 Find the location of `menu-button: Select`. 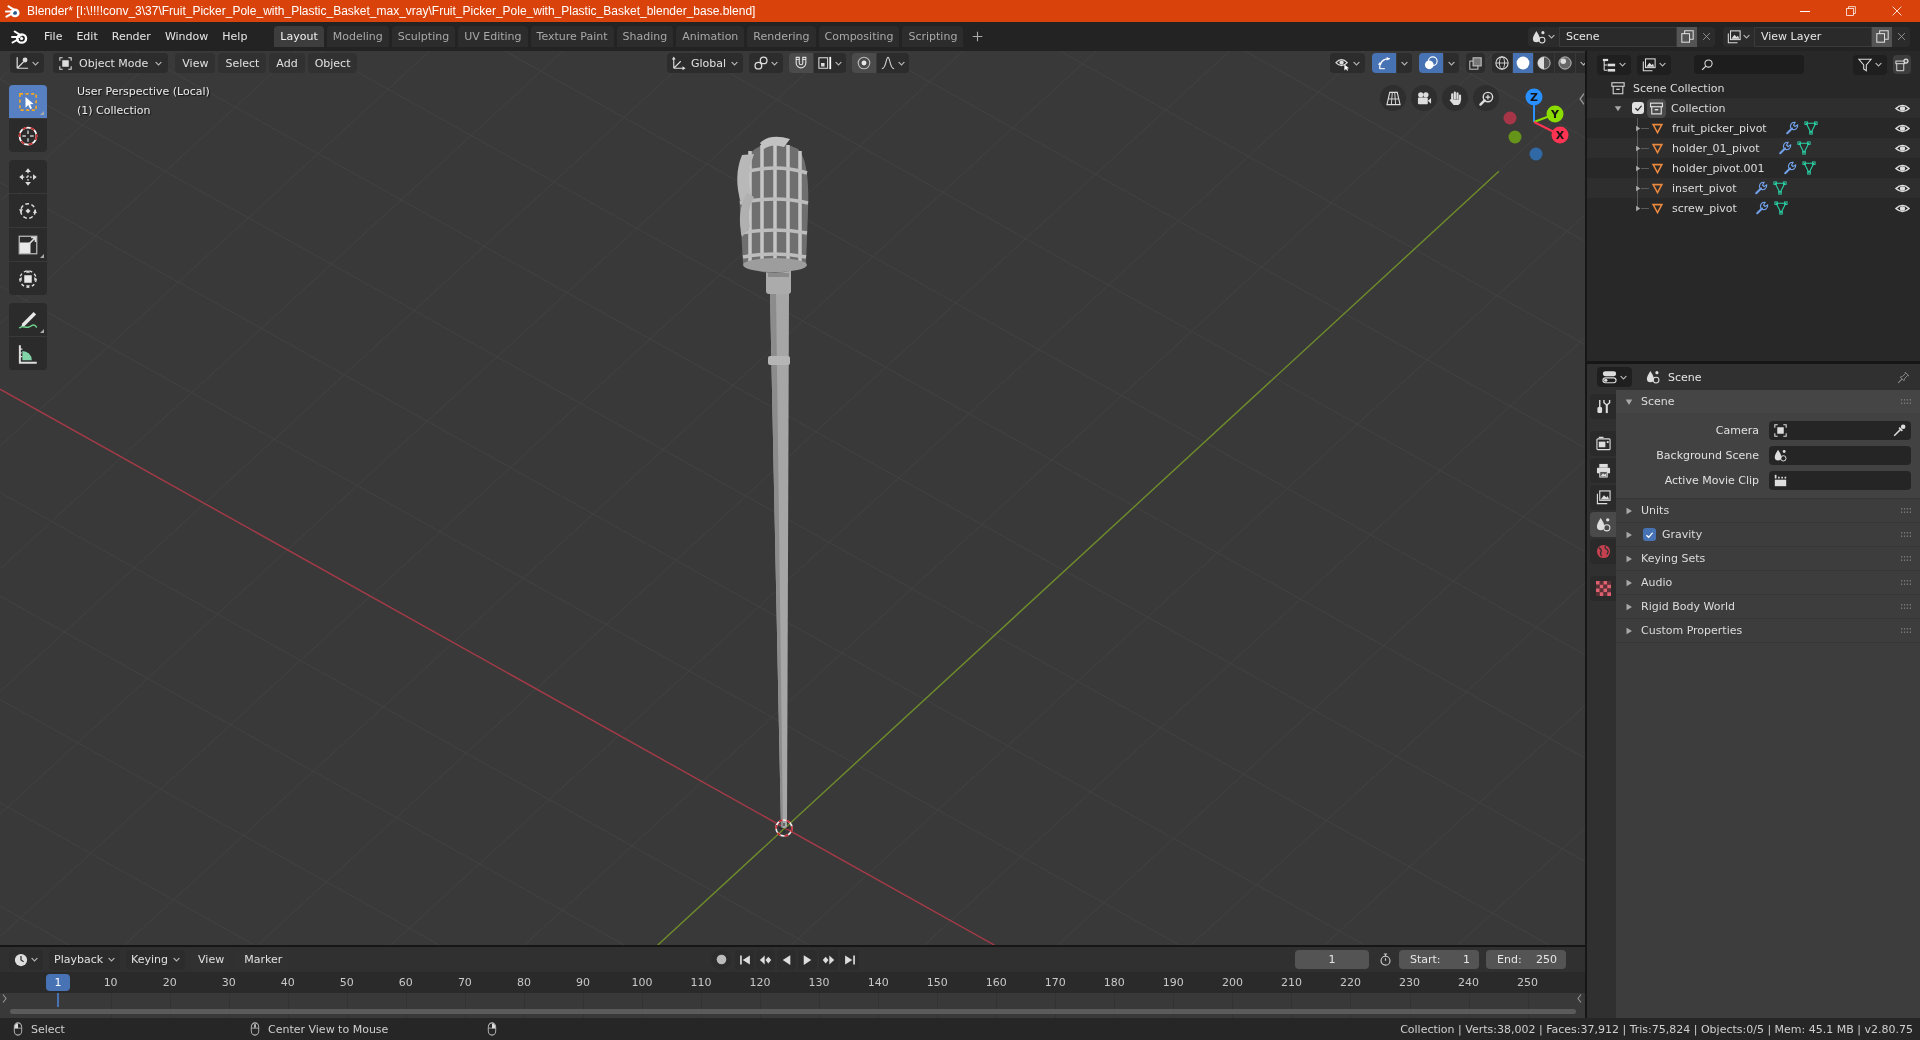

menu-button: Select is located at coordinates (242, 63).